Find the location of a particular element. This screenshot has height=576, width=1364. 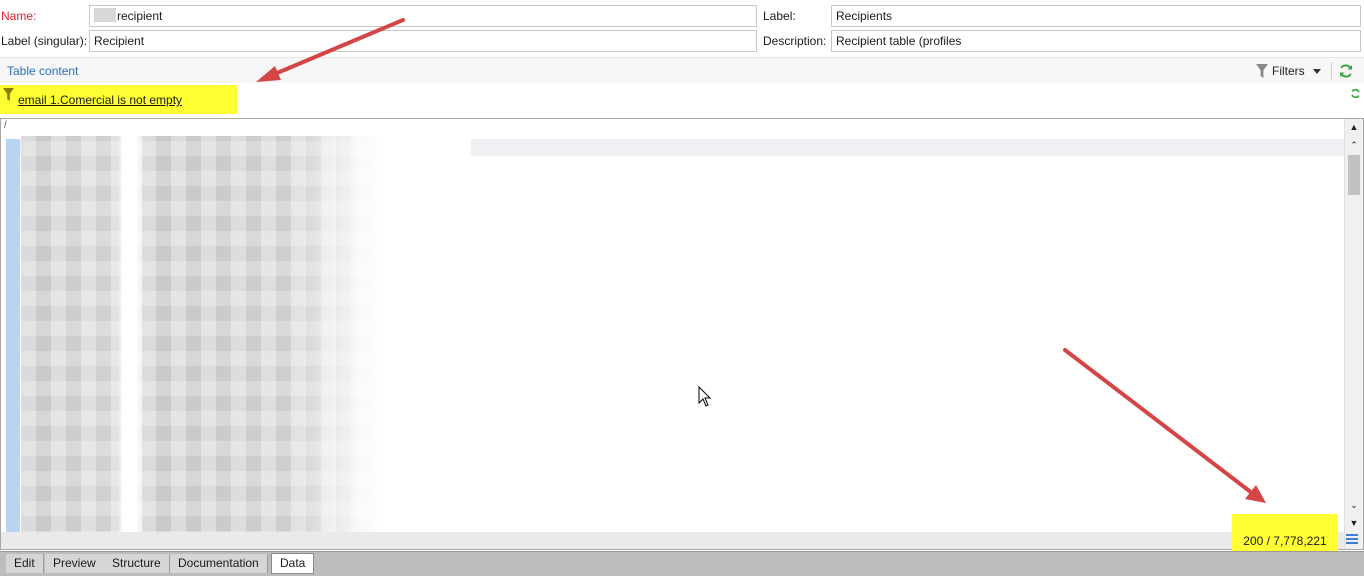

tab-data: Data is located at coordinates (293, 563).